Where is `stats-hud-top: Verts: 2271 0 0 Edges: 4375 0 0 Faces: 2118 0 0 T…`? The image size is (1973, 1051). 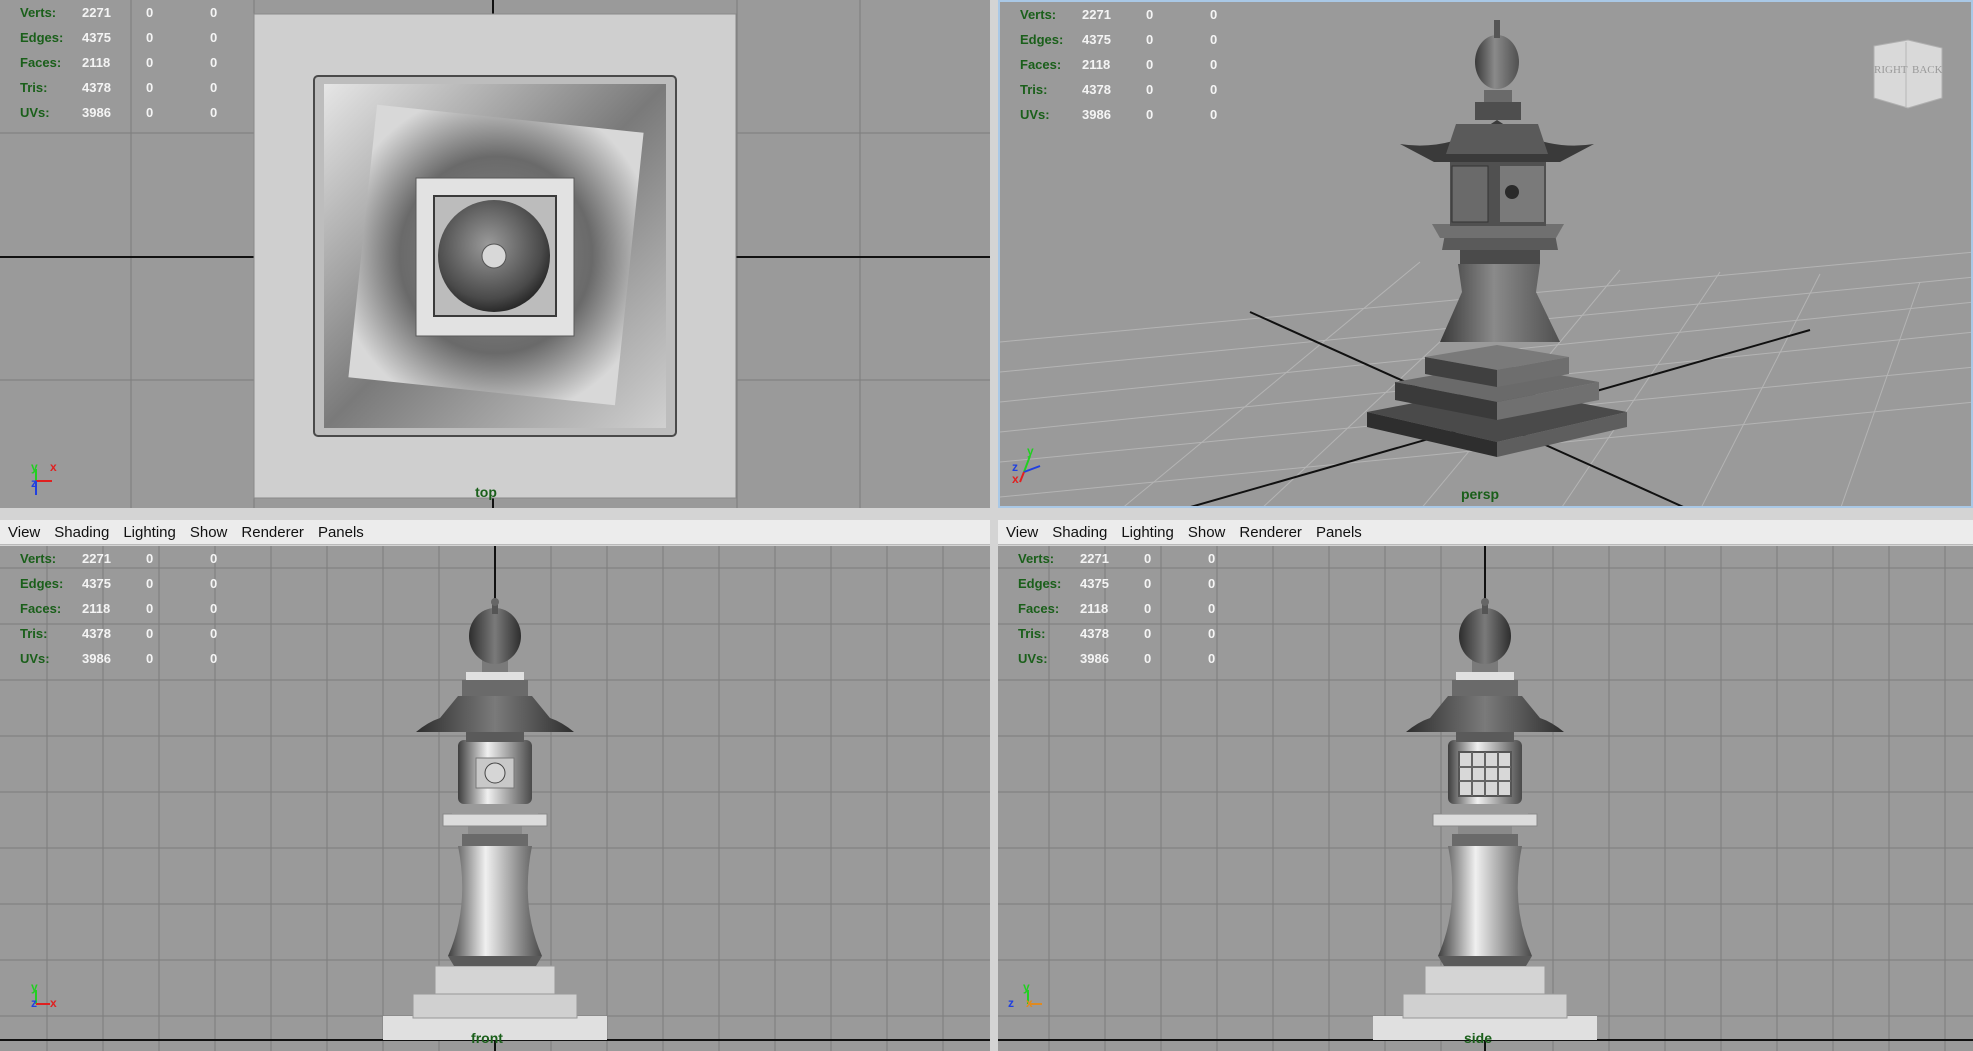 stats-hud-top: Verts: 2271 0 0 Edges: 4375 0 0 Faces: 2118 0 0 T… is located at coordinates (147, 62).